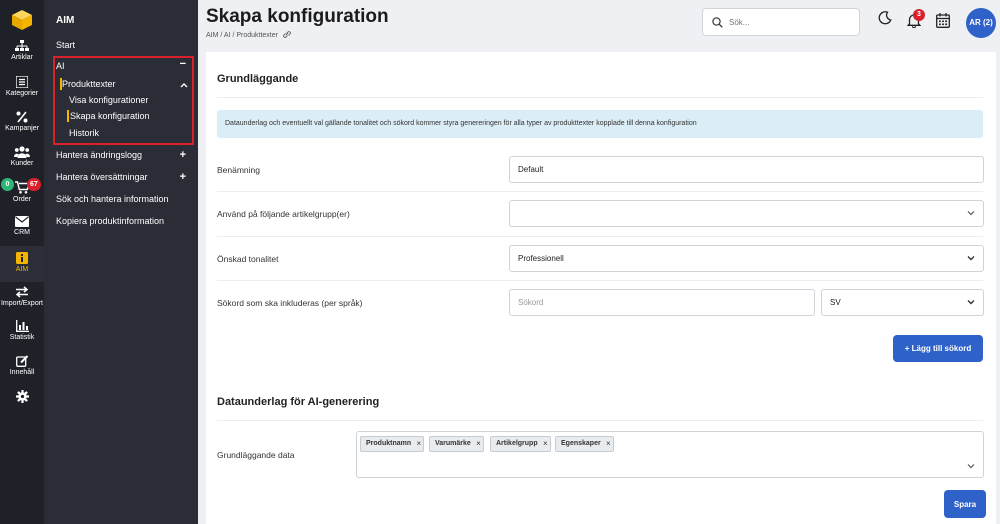 This screenshot has width=1000, height=524. I want to click on tag-label: Varumärke, so click(453, 443).